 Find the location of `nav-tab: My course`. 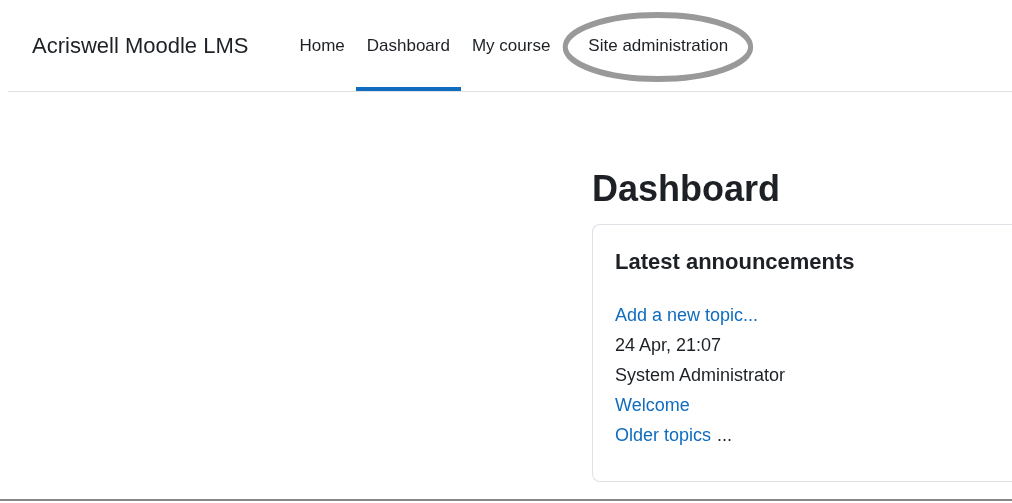

nav-tab: My course is located at coordinates (511, 45).